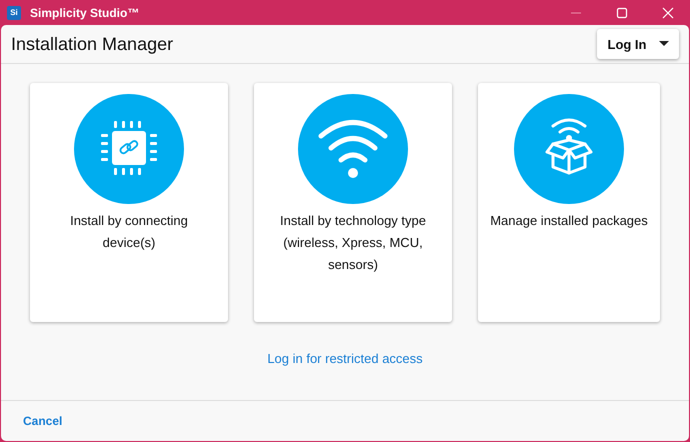  Describe the element at coordinates (14, 13) in the screenshot. I see `app-logo: Si` at that location.